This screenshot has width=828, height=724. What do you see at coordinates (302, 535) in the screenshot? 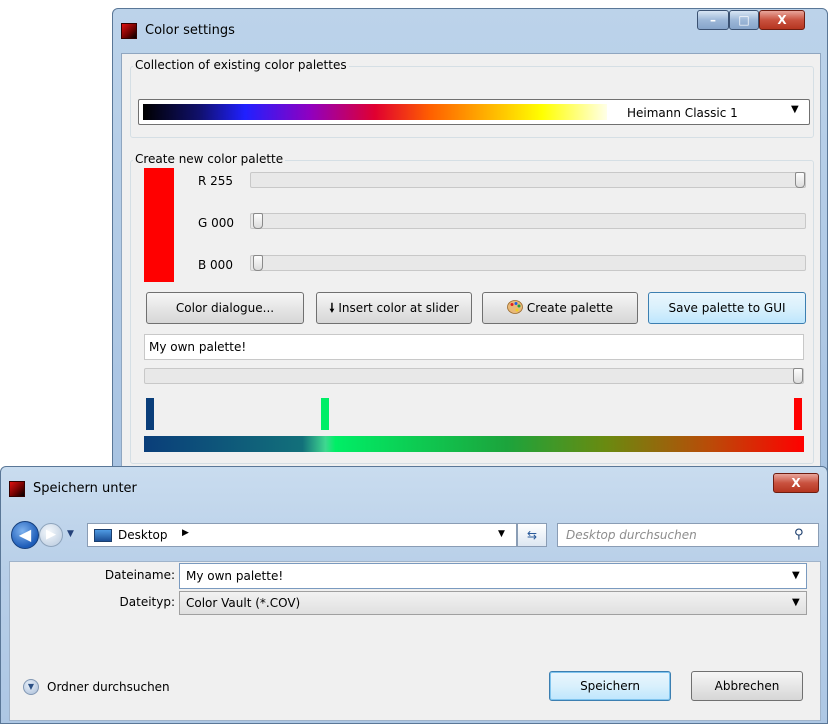
I see `address-bar: Desktop ▶ ▼` at bounding box center [302, 535].